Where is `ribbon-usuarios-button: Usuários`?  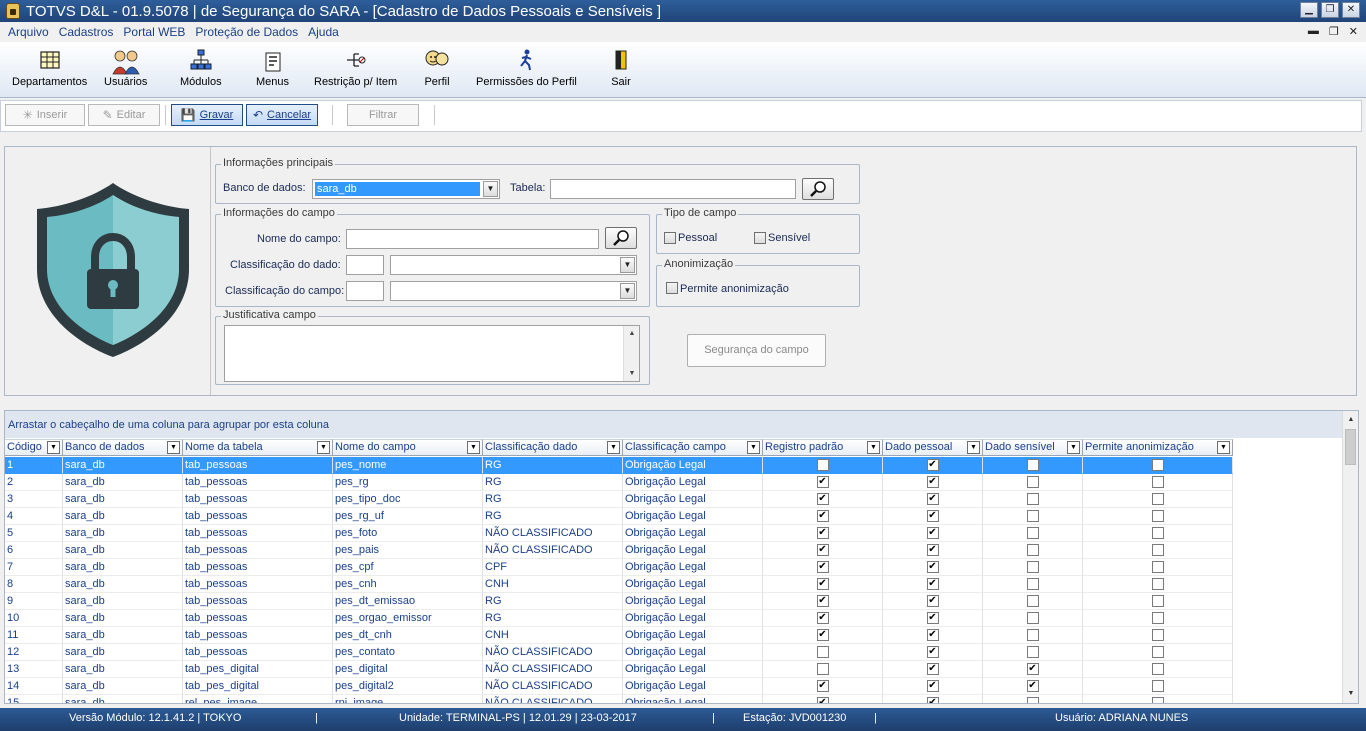 ribbon-usuarios-button: Usuários is located at coordinates (125, 68).